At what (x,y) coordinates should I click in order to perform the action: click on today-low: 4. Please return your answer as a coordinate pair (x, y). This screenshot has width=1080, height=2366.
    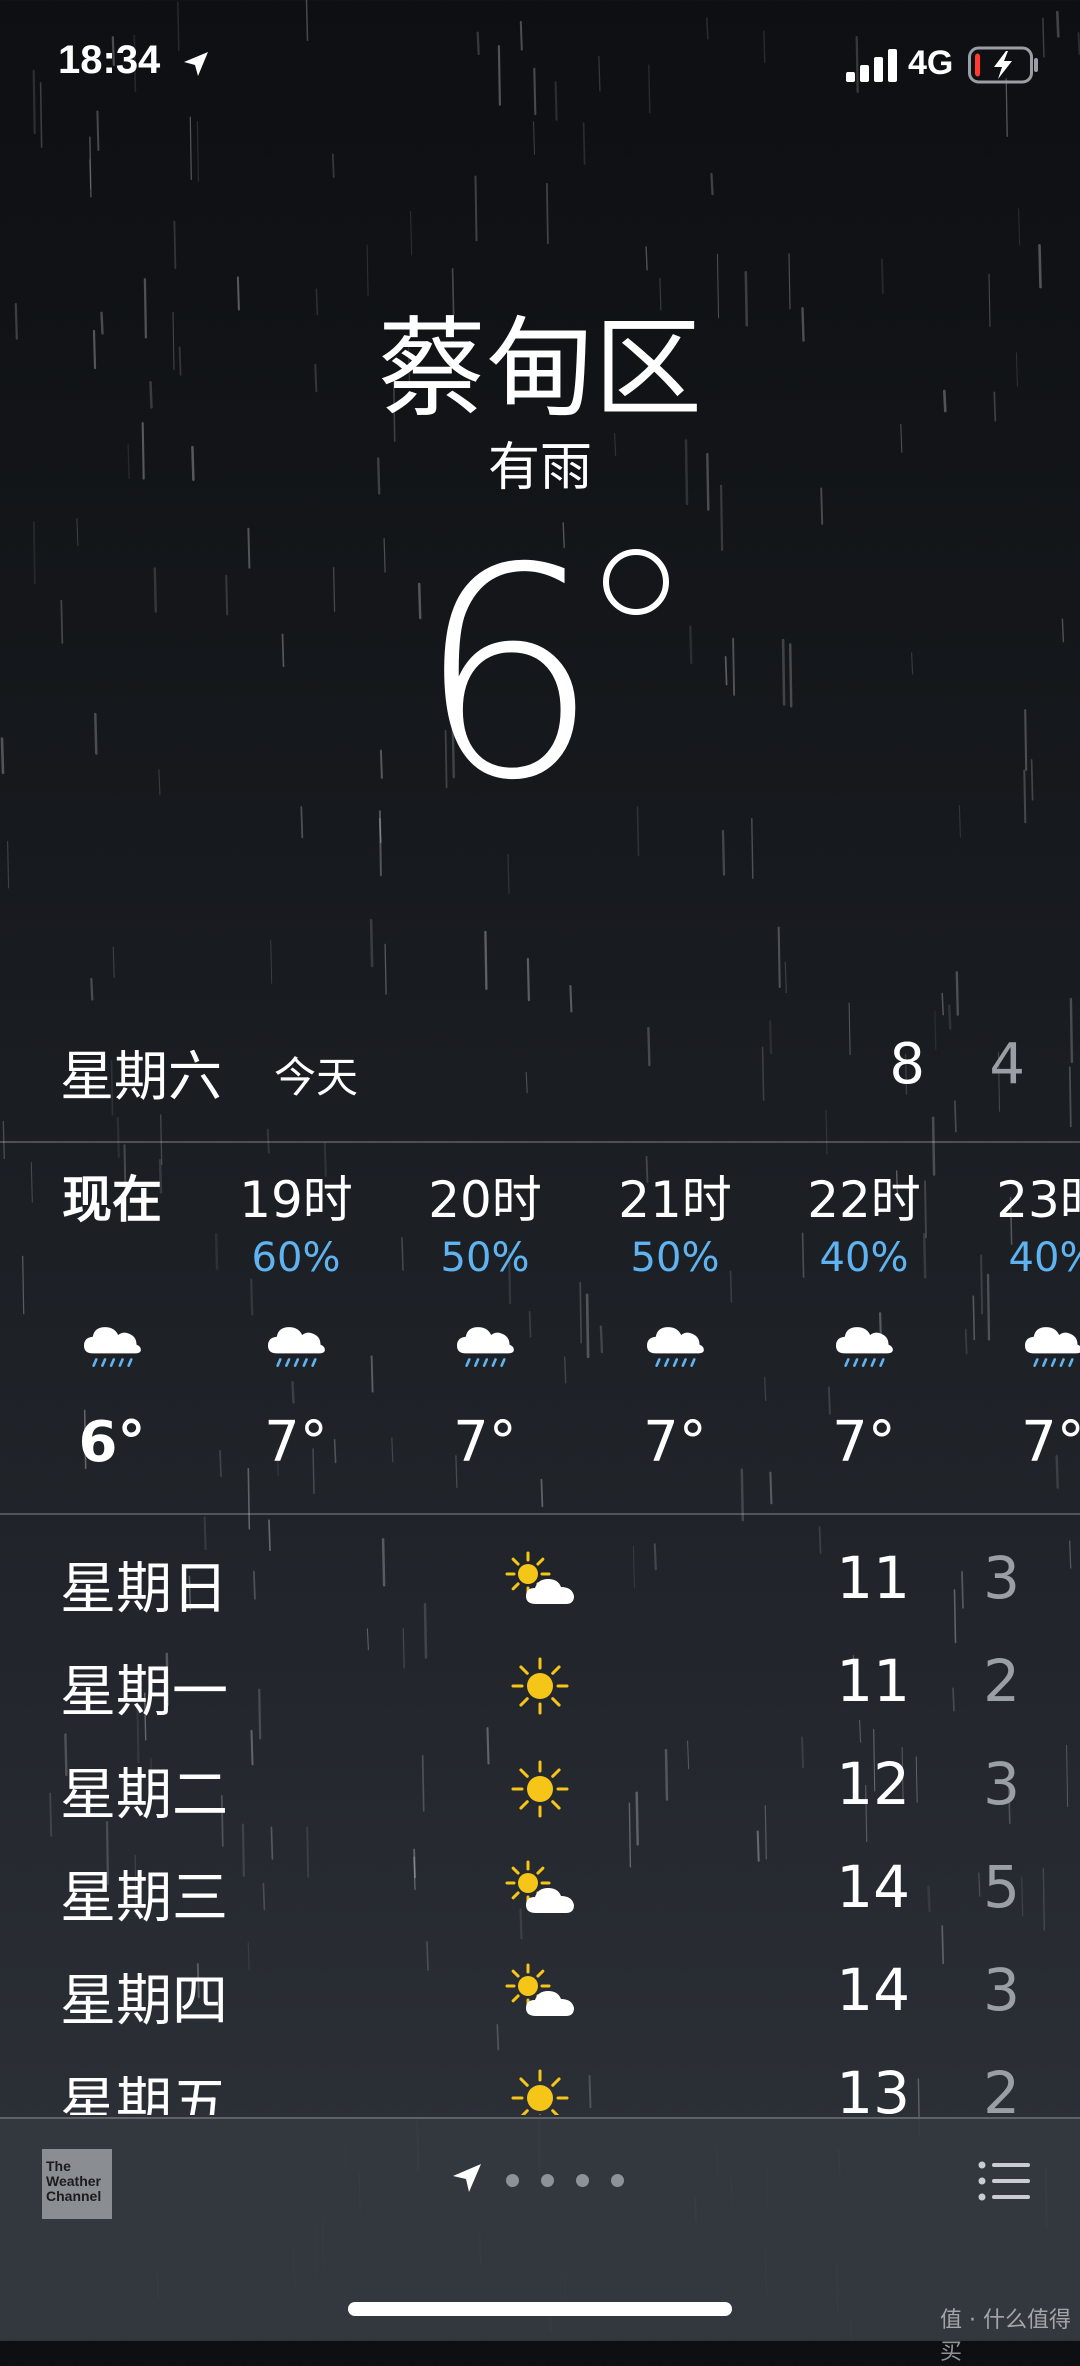
    Looking at the image, I should click on (1007, 1064).